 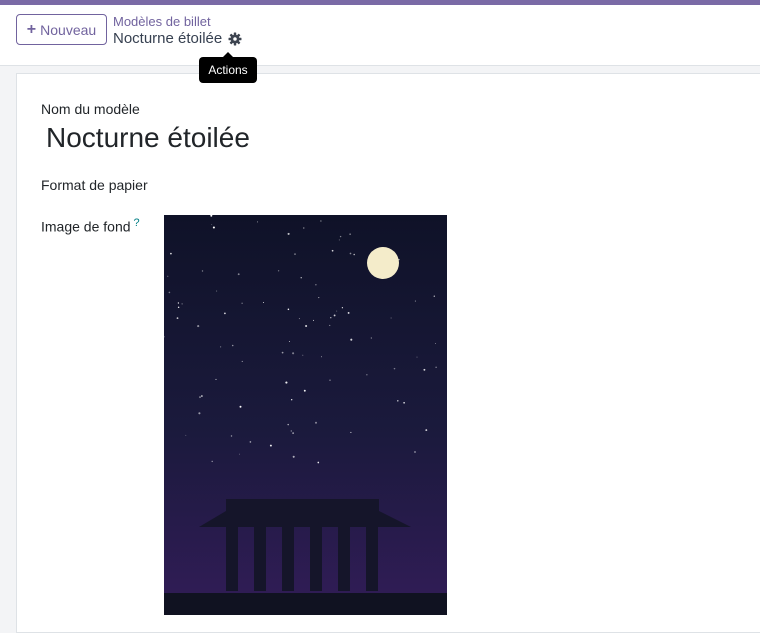 I want to click on actions-tooltip: Actions, so click(x=228, y=67).